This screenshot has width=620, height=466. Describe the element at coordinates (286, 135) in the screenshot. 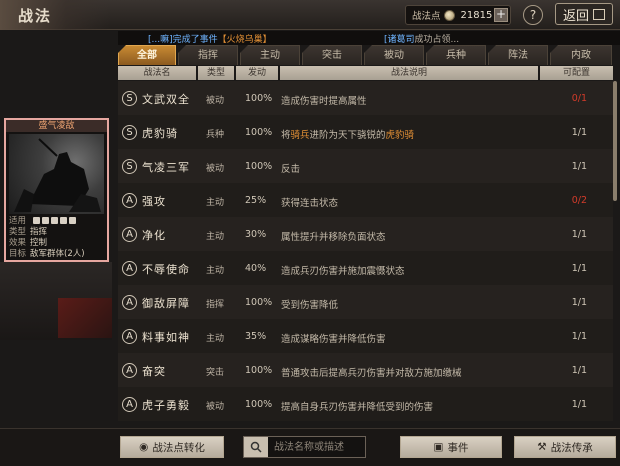

I see `desc-part: 将` at that location.